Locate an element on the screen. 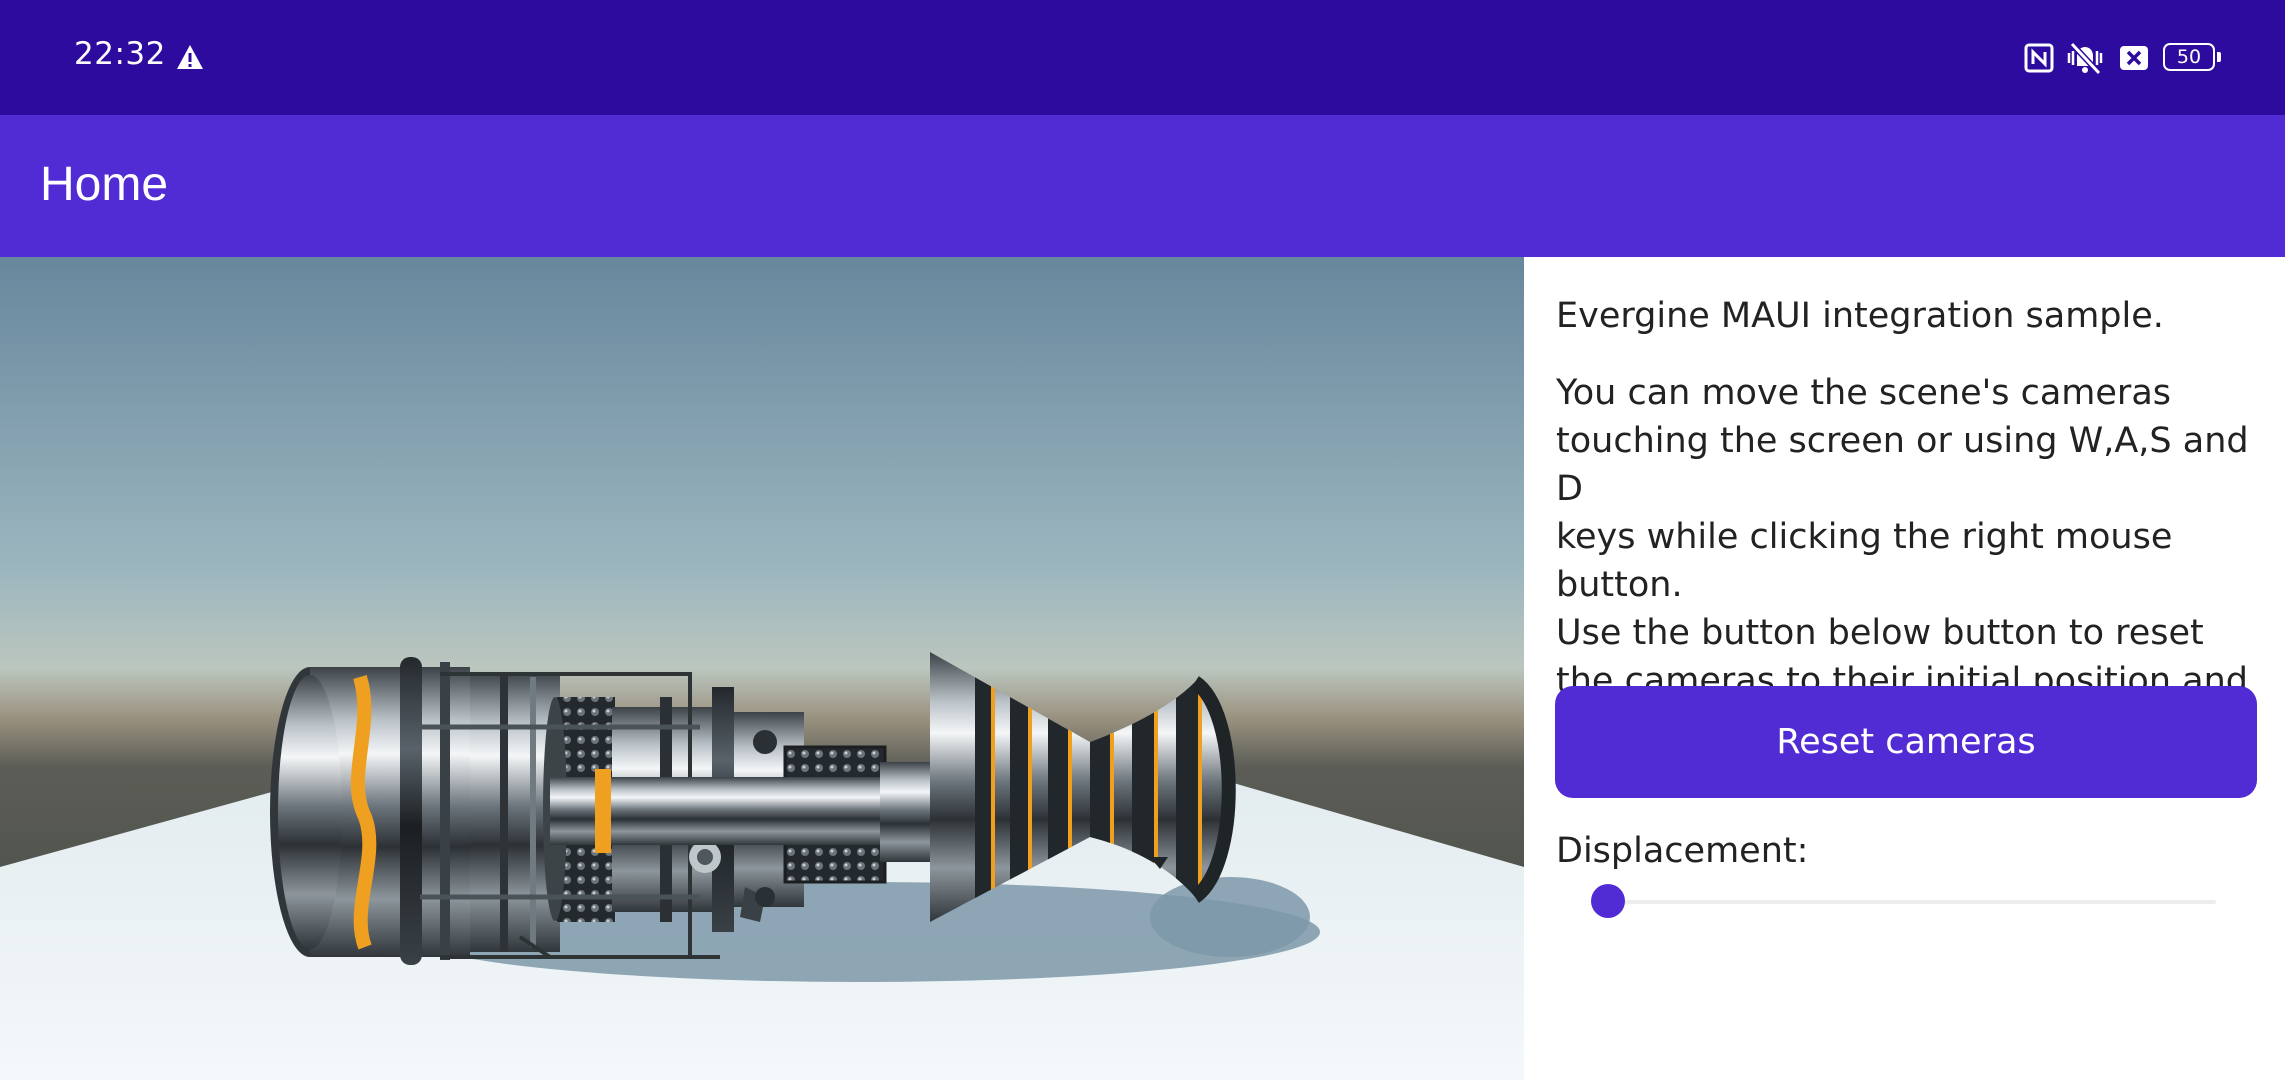 This screenshot has width=2285, height=1080. app-bar: Home is located at coordinates (1142, 186).